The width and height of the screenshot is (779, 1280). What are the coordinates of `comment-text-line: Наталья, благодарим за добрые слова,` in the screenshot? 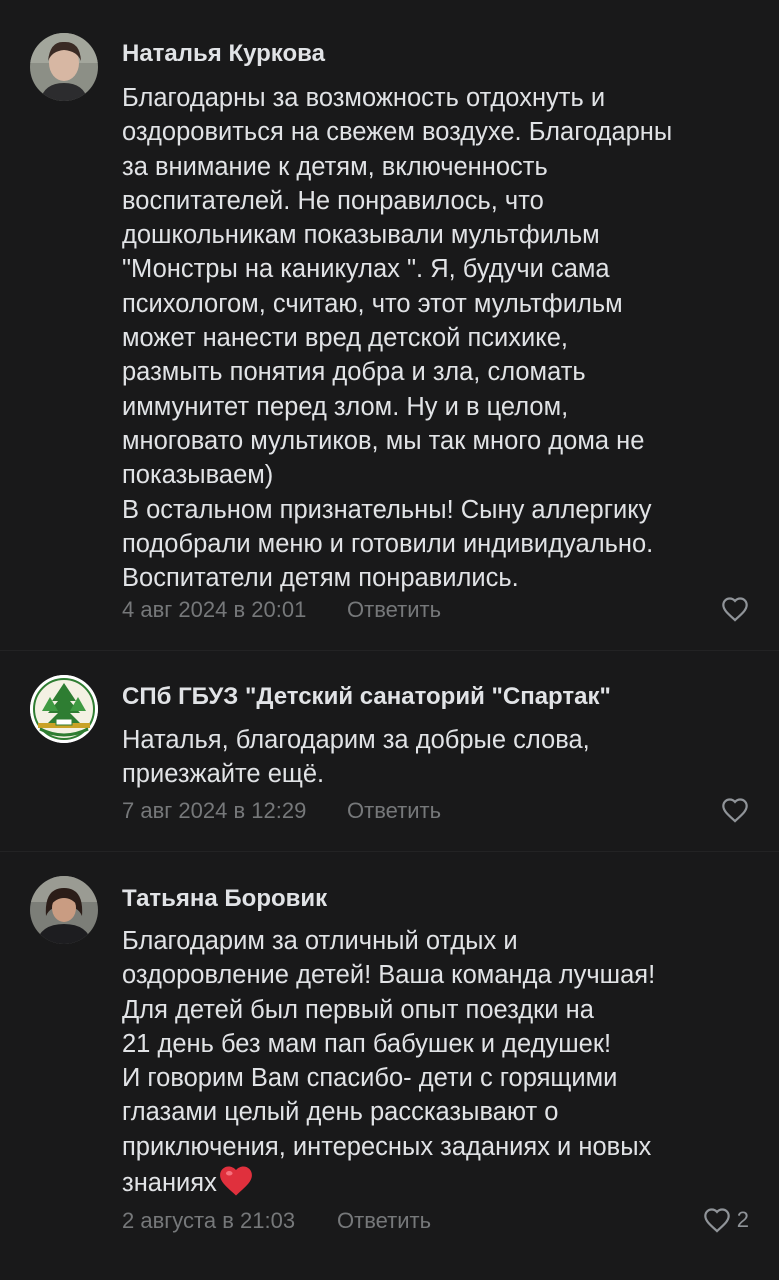 It's located at (356, 740).